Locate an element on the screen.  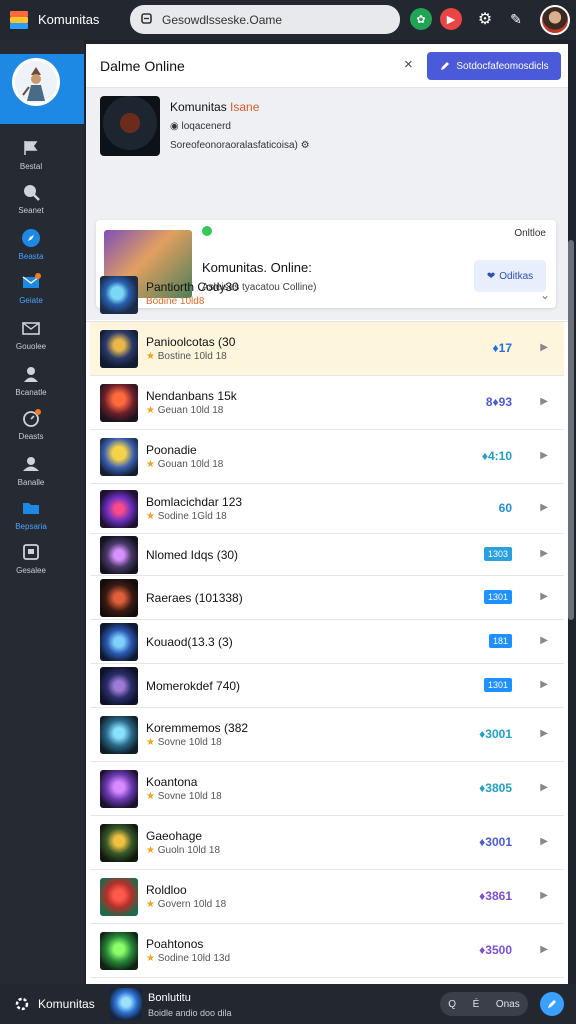
edit-icon is located at coordinates (445, 66).